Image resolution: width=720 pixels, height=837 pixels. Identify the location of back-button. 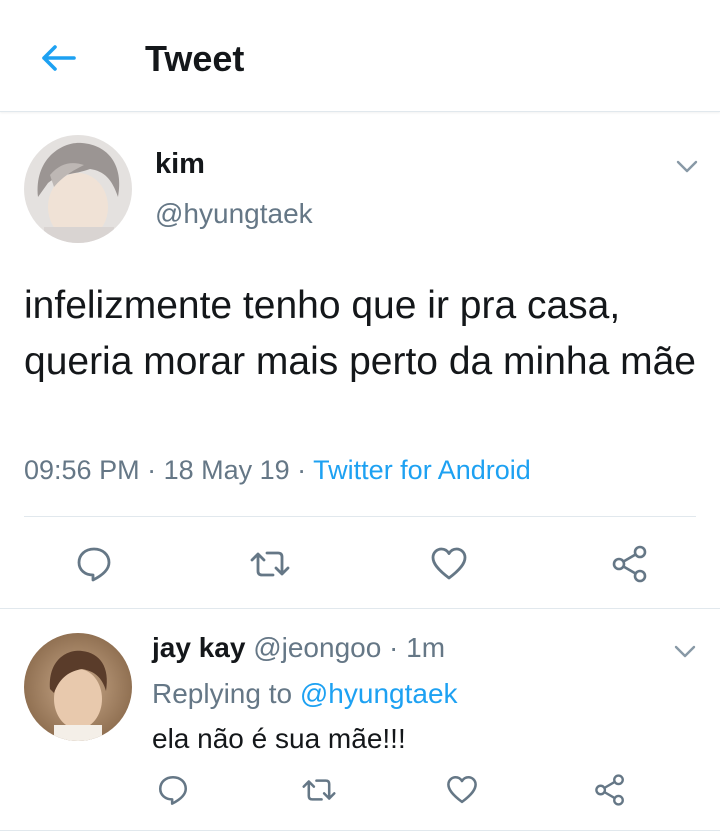
(58, 58).